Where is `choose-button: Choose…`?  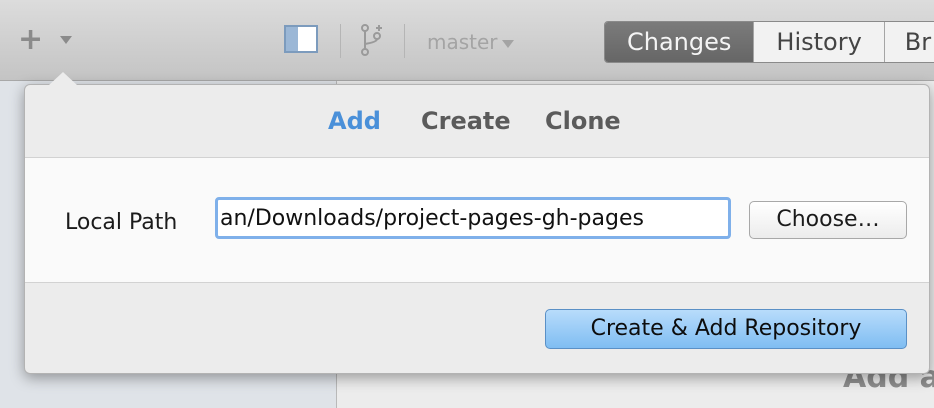
choose-button: Choose… is located at coordinates (828, 220).